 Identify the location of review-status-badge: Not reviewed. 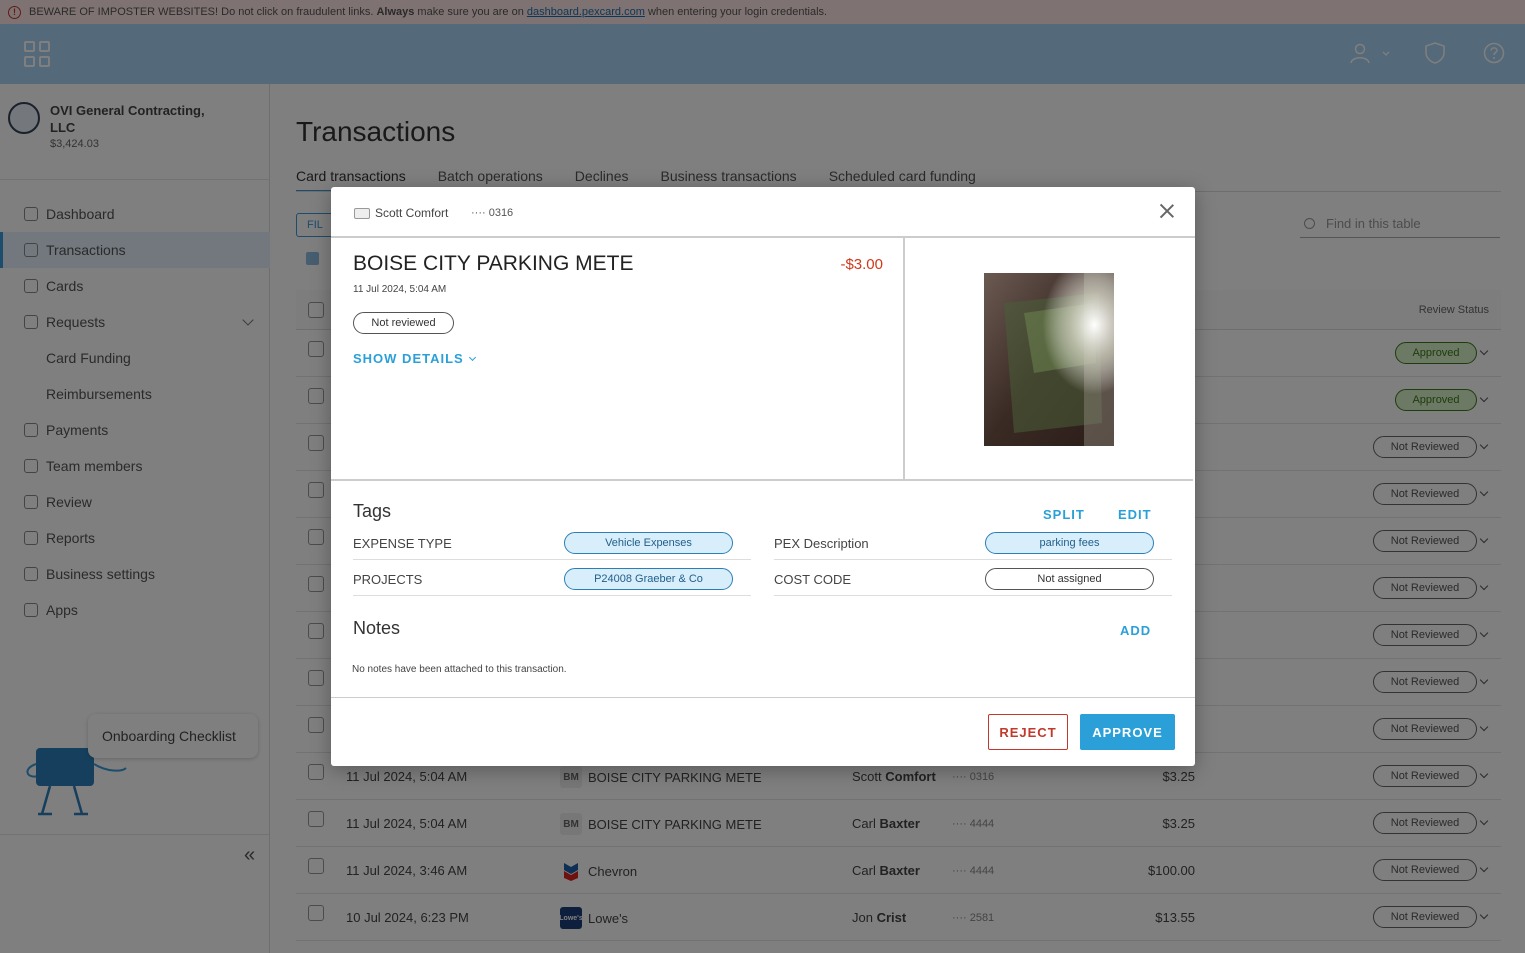
(403, 323).